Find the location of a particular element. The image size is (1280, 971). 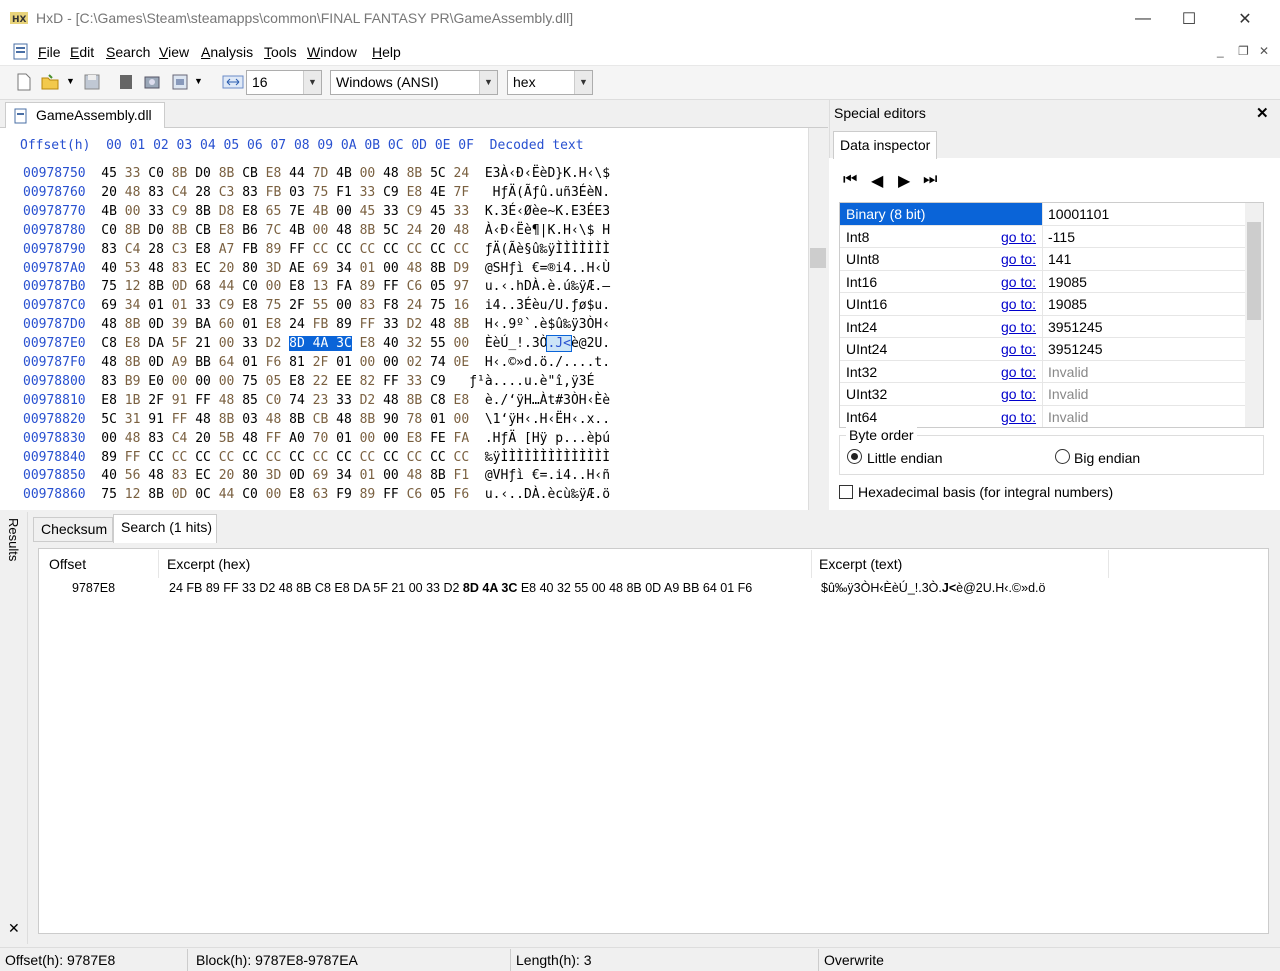

inspector-value: 19085 is located at coordinates (1067, 282).